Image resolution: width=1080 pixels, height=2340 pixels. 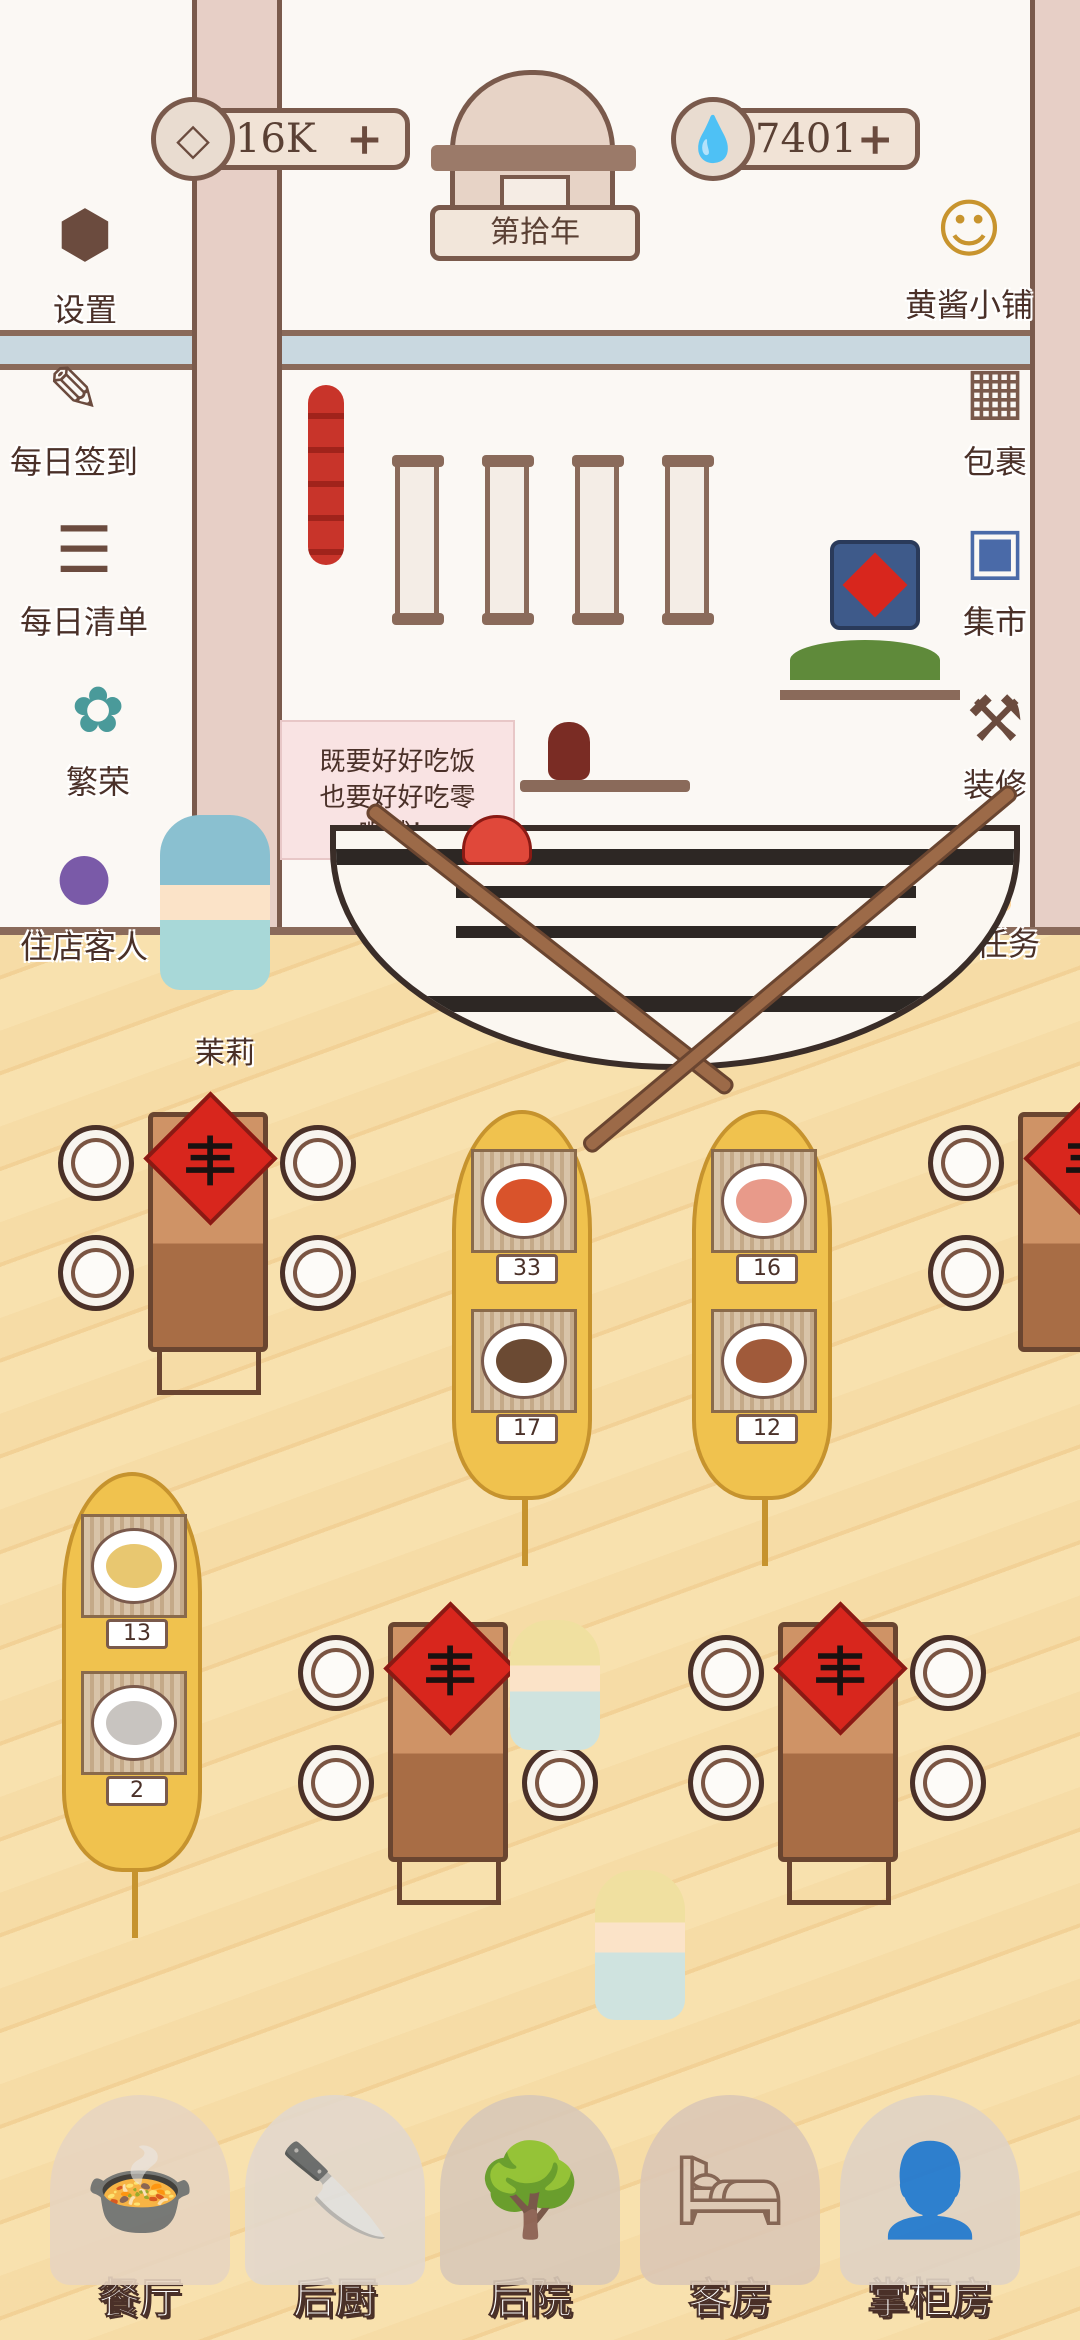 What do you see at coordinates (364, 139) in the screenshot?
I see `add-coins-button: +` at bounding box center [364, 139].